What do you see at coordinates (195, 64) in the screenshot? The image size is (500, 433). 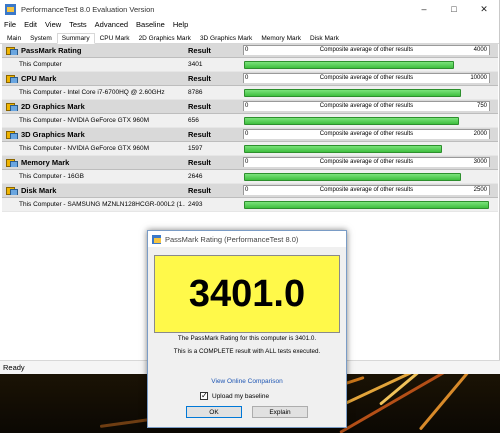 I see `result-value: 3401` at bounding box center [195, 64].